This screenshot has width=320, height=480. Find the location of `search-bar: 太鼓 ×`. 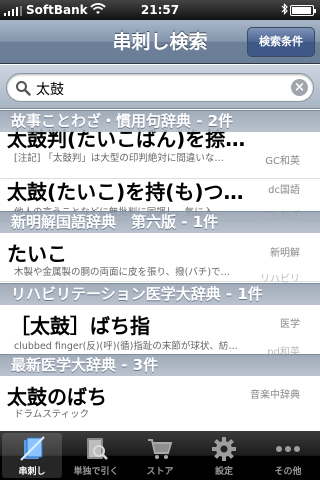

search-bar: 太鼓 × is located at coordinates (160, 87).